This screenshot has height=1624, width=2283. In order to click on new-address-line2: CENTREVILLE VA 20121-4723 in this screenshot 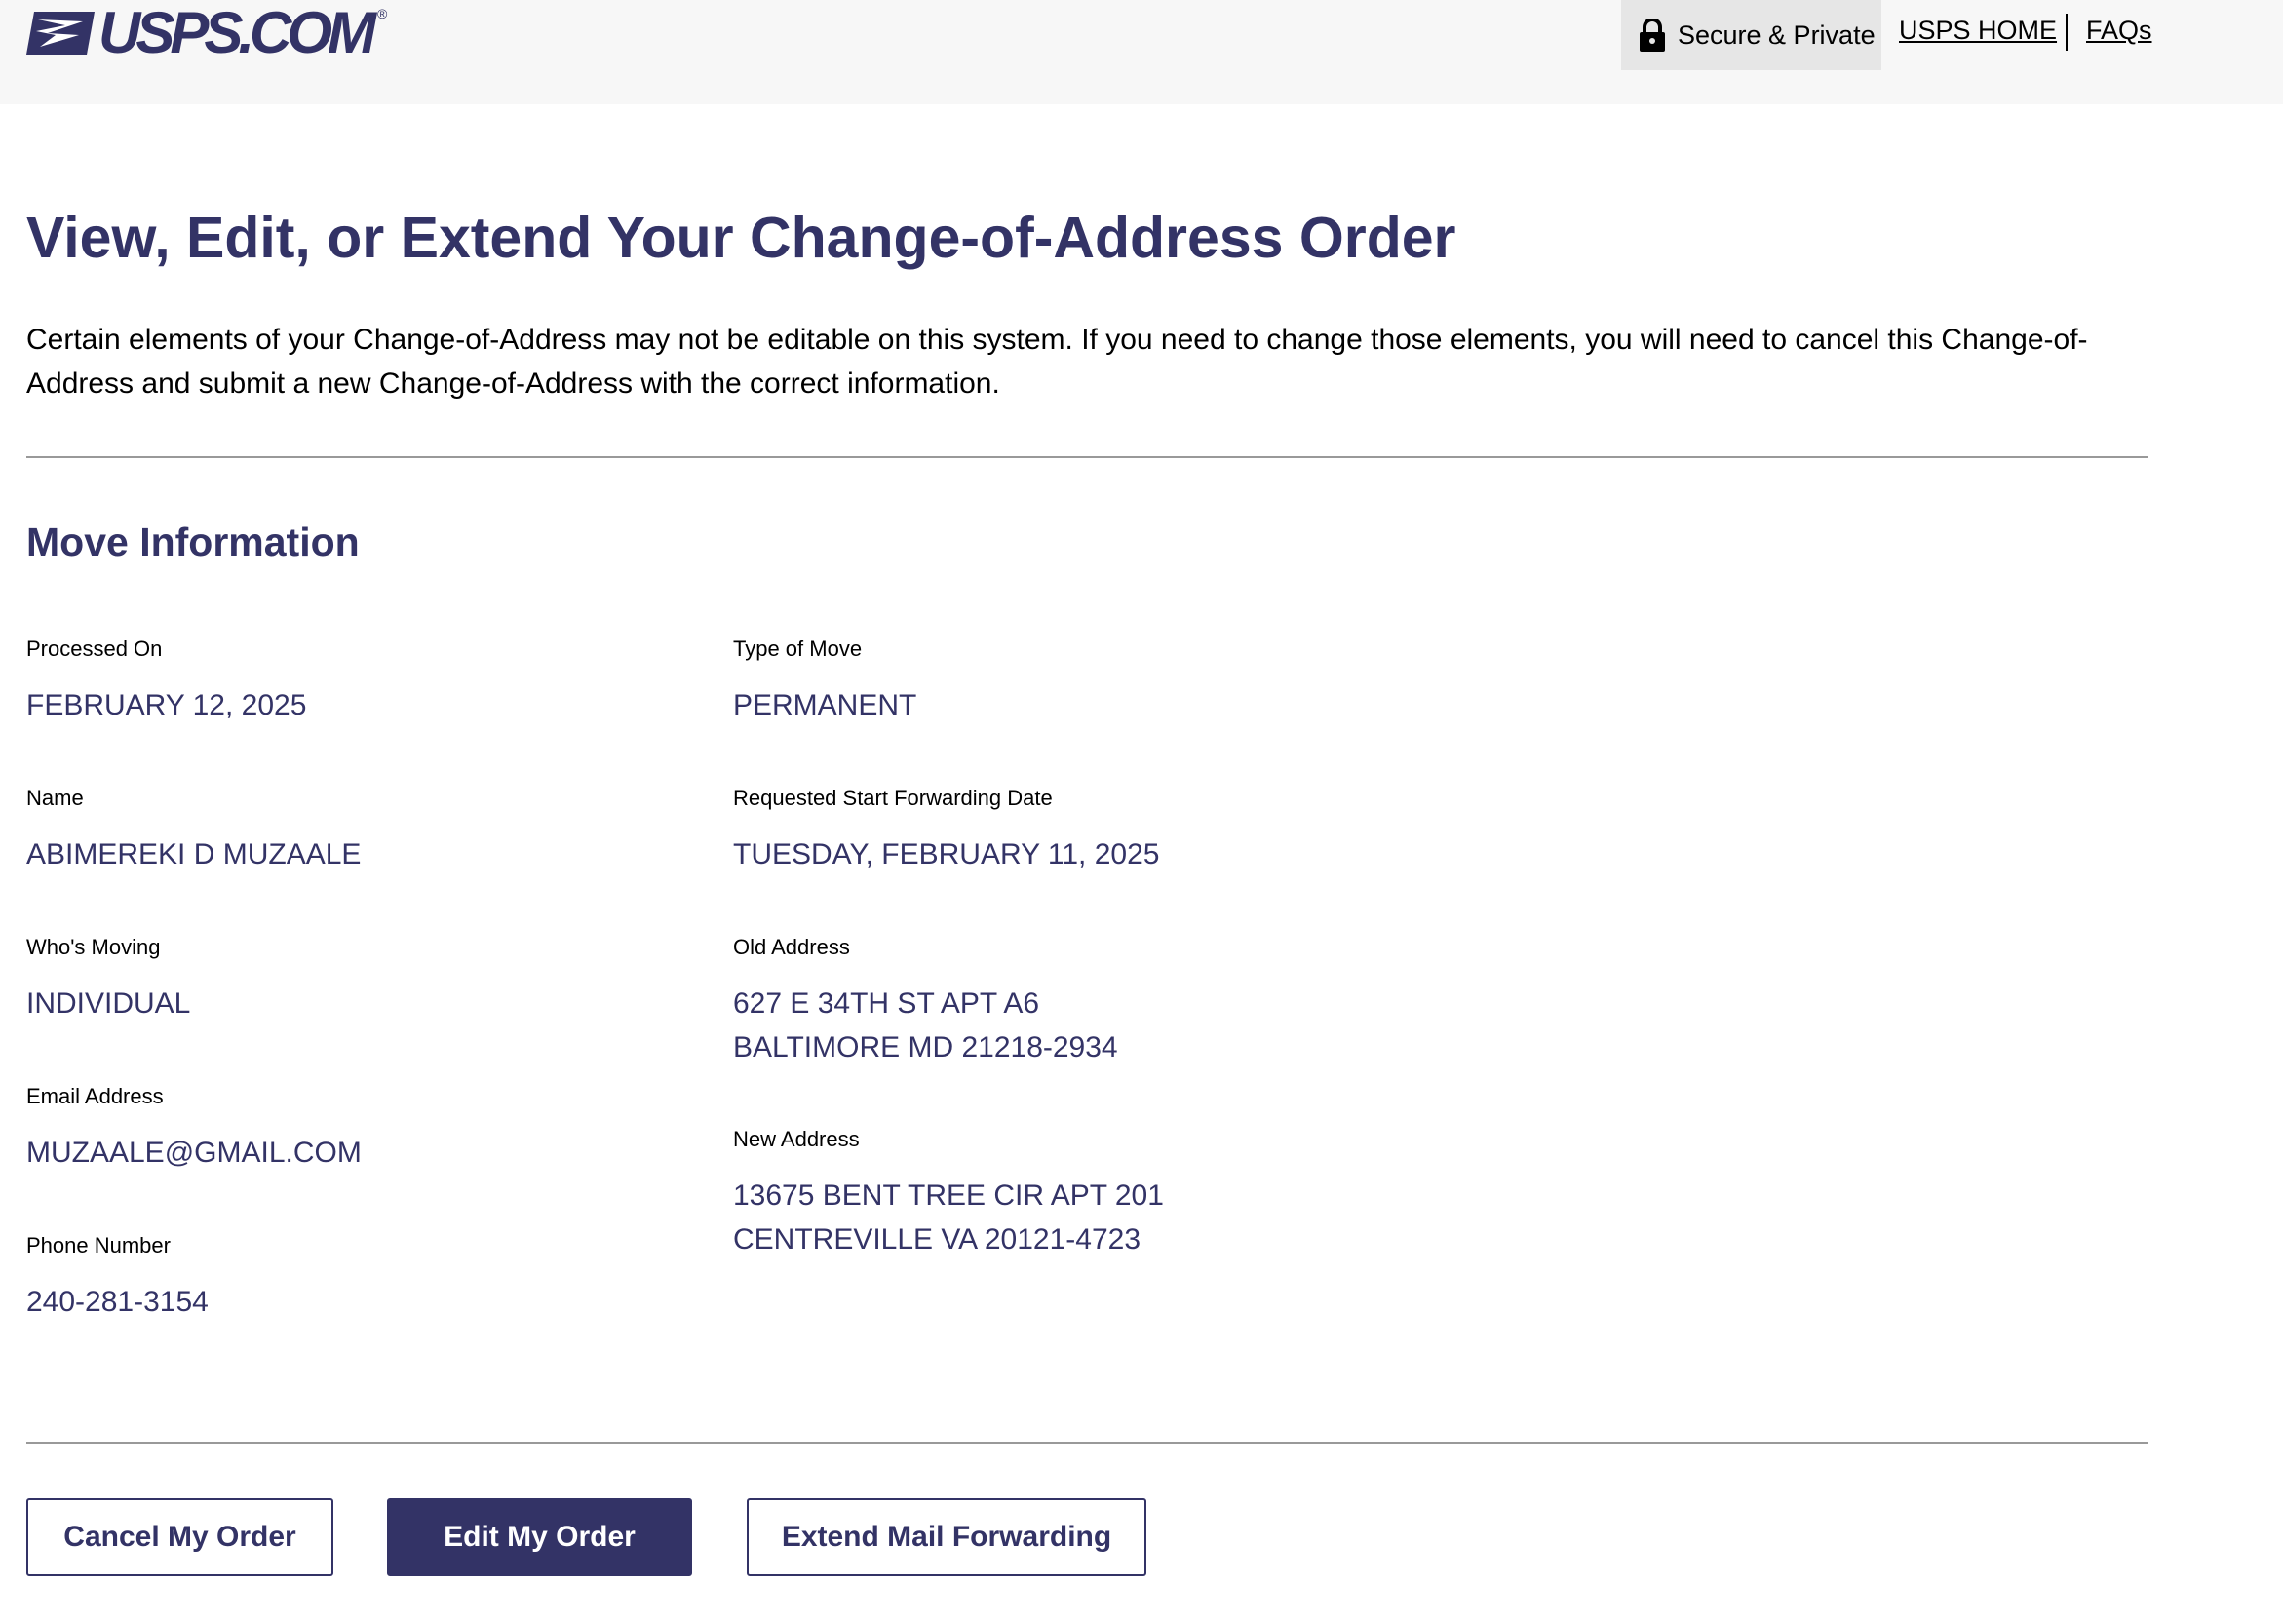, I will do `click(937, 1240)`.